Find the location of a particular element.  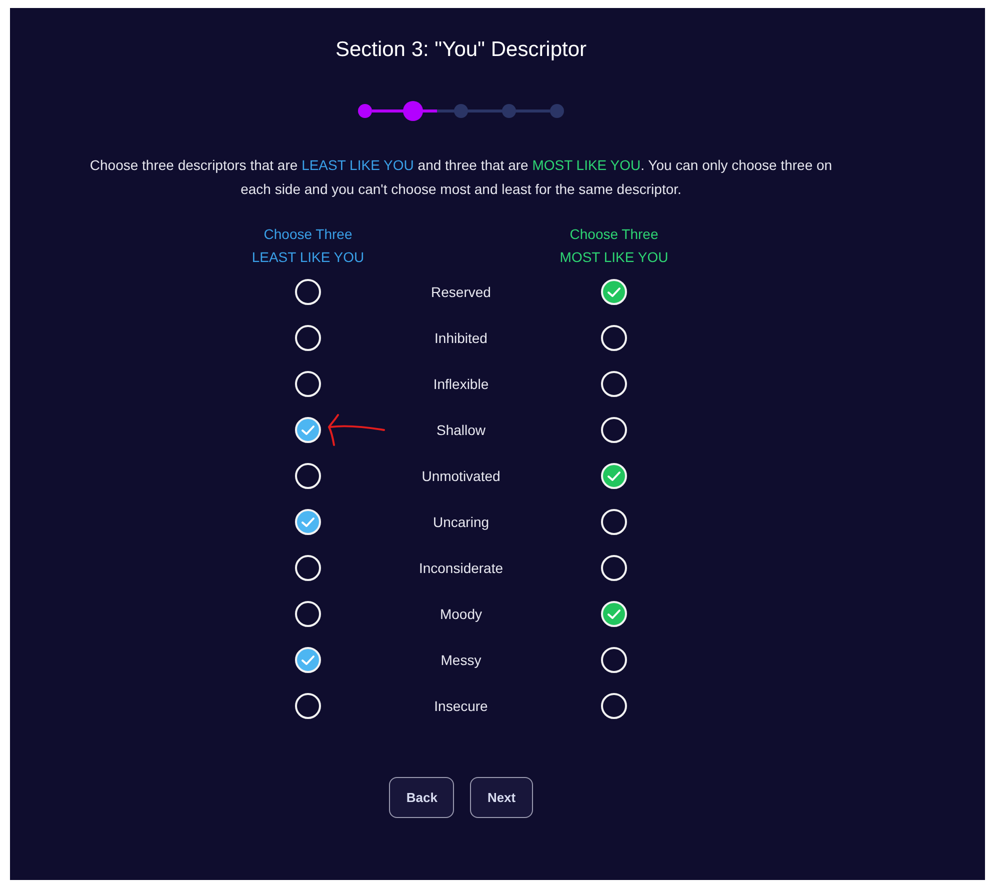

next-button: Next is located at coordinates (501, 797).